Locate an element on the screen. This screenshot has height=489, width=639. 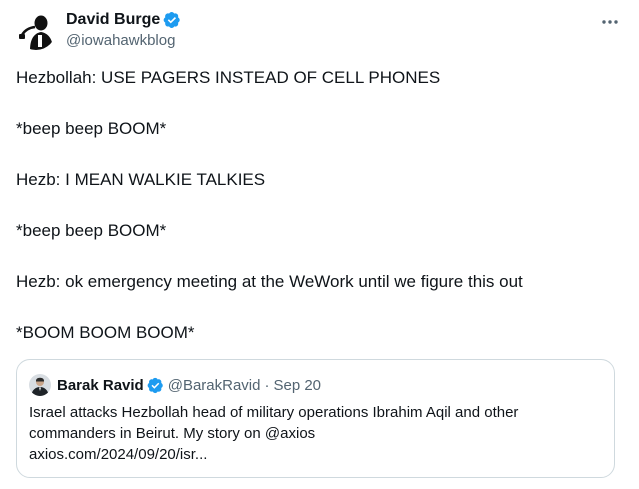
author-avatar is located at coordinates (36, 30).